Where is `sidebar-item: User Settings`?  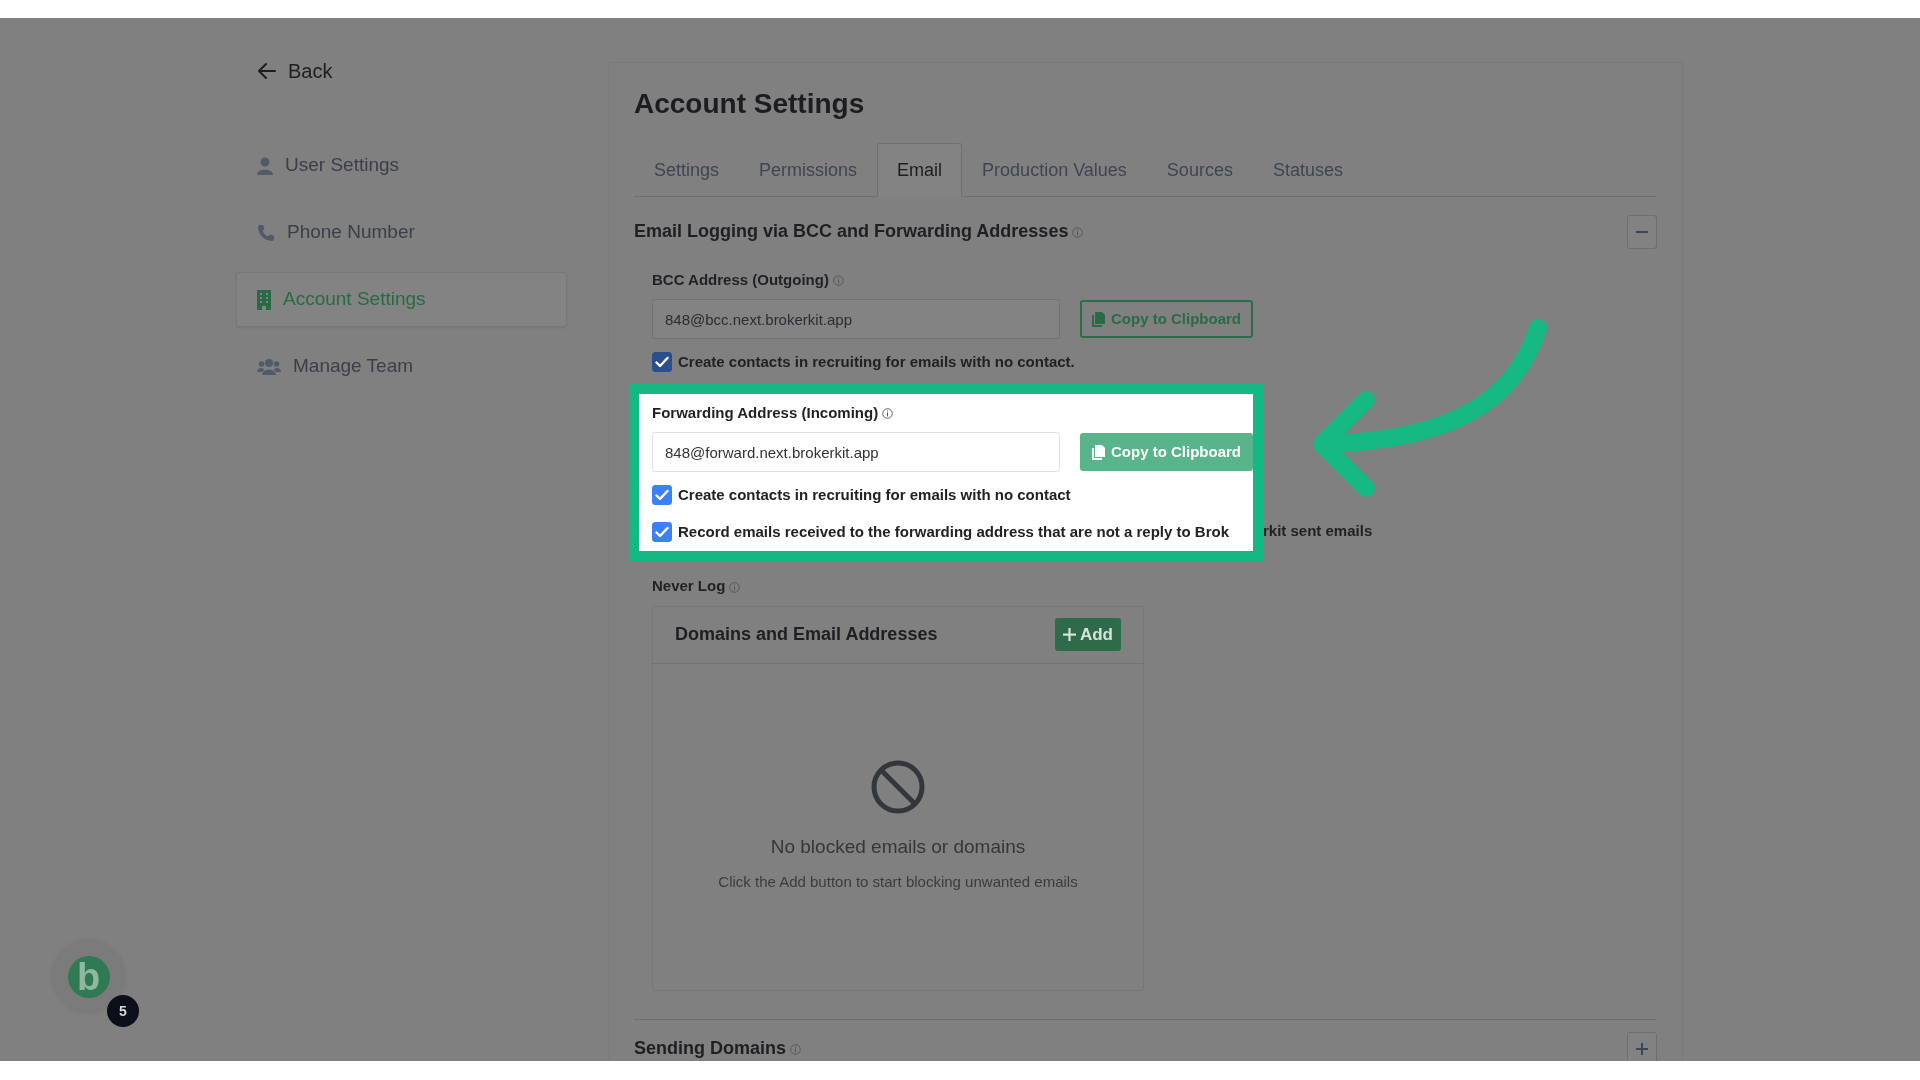
sidebar-item: User Settings is located at coordinates (401, 165).